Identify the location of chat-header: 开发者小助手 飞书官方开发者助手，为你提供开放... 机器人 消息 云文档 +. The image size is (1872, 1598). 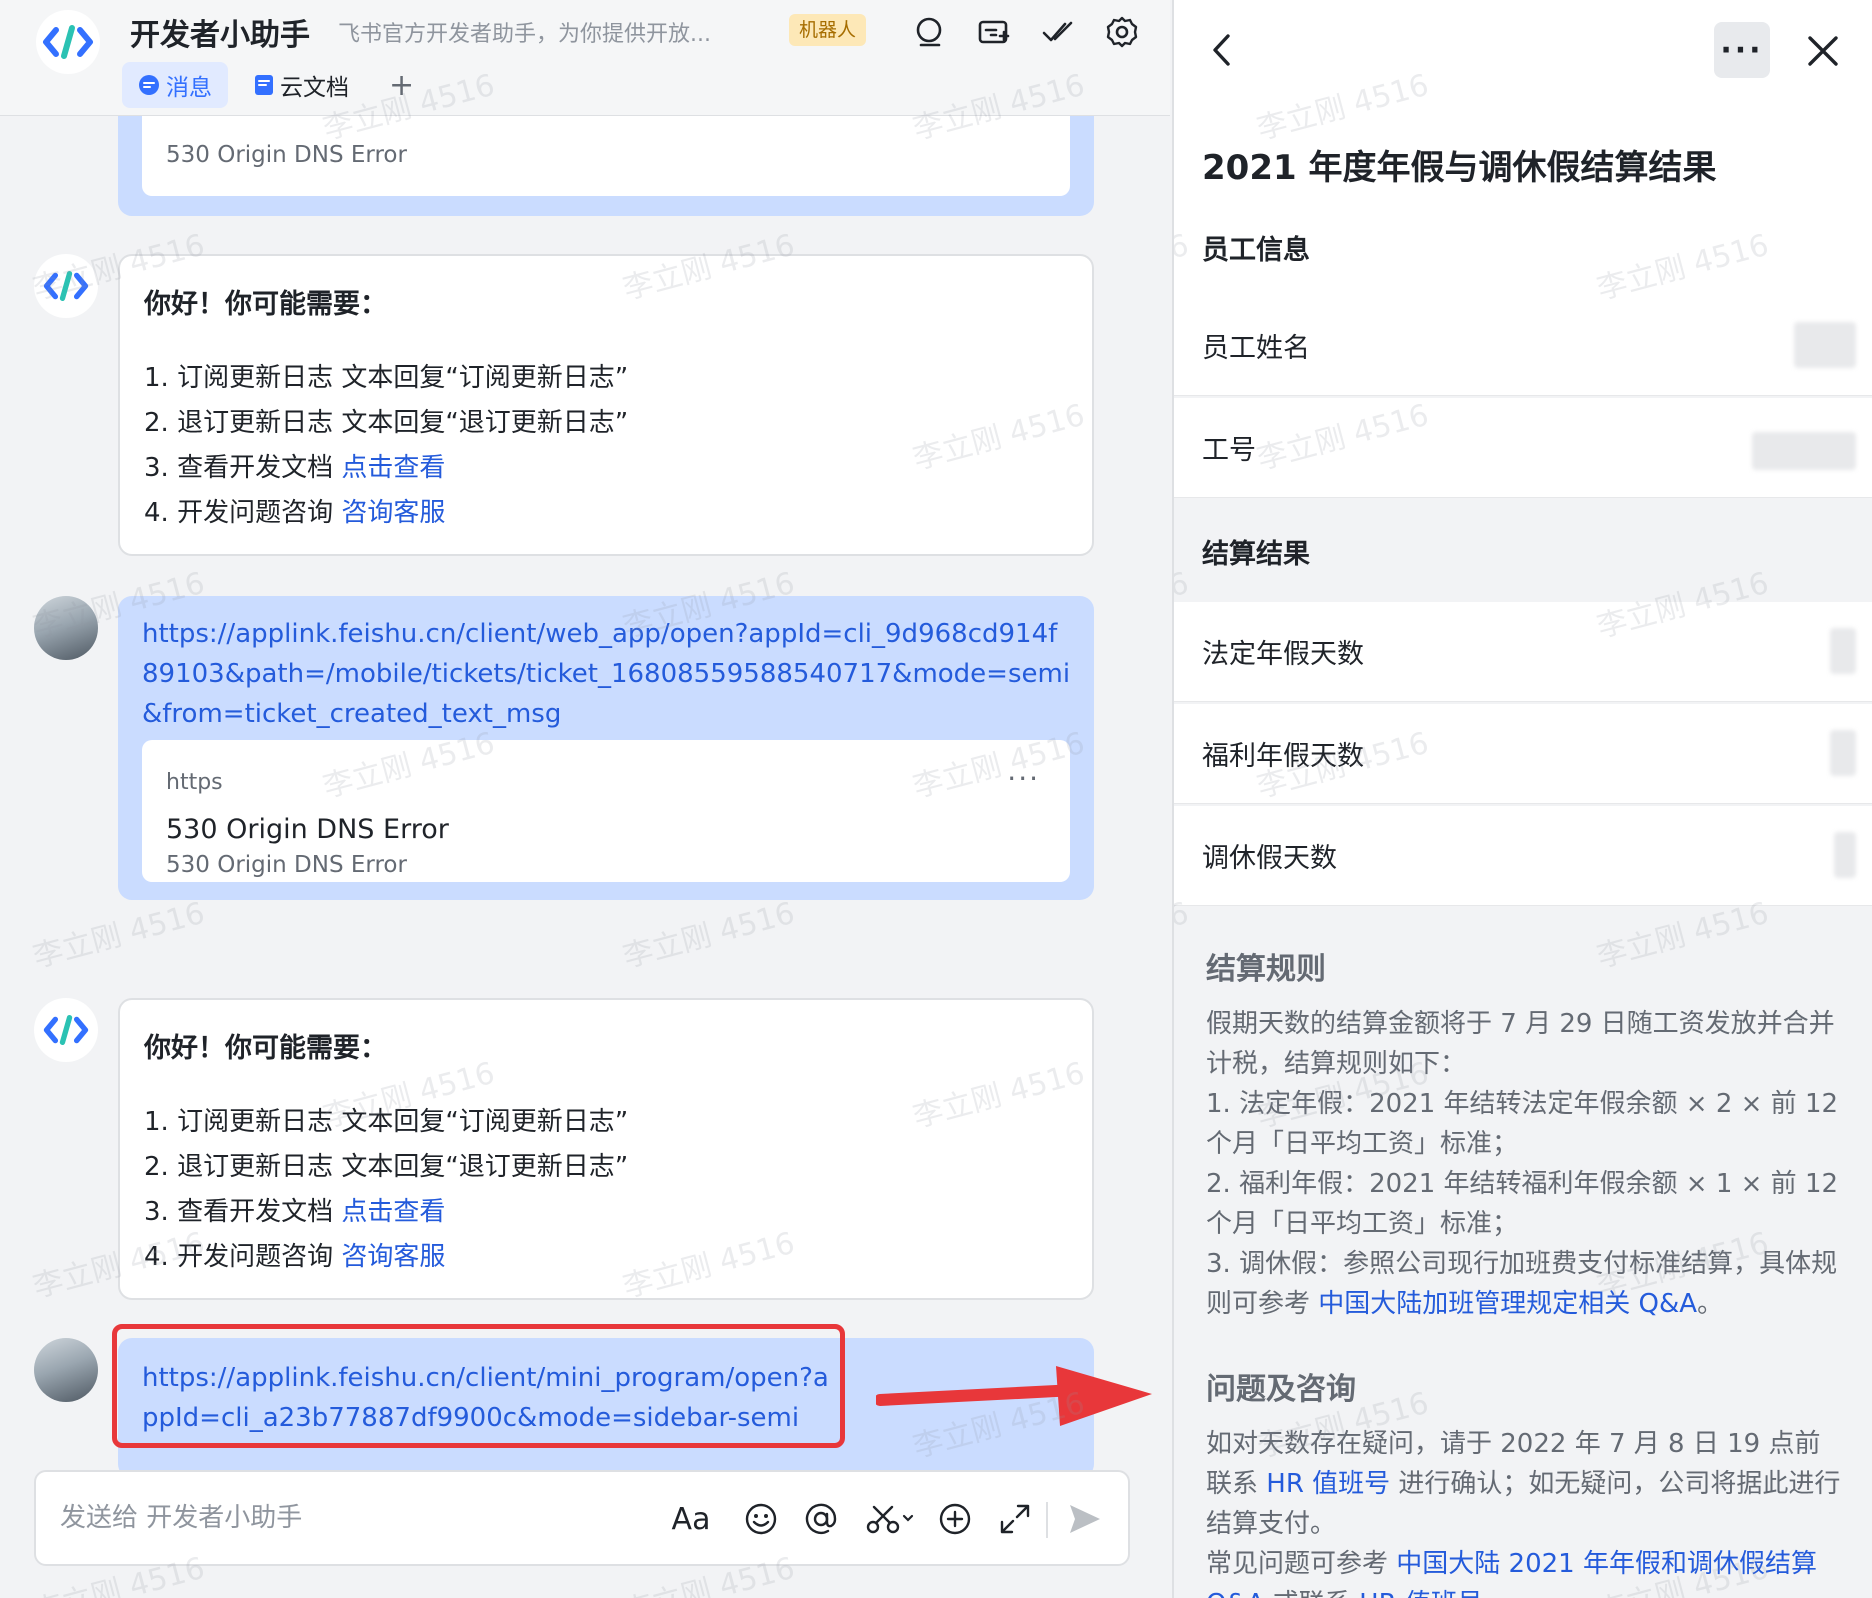
(585, 58).